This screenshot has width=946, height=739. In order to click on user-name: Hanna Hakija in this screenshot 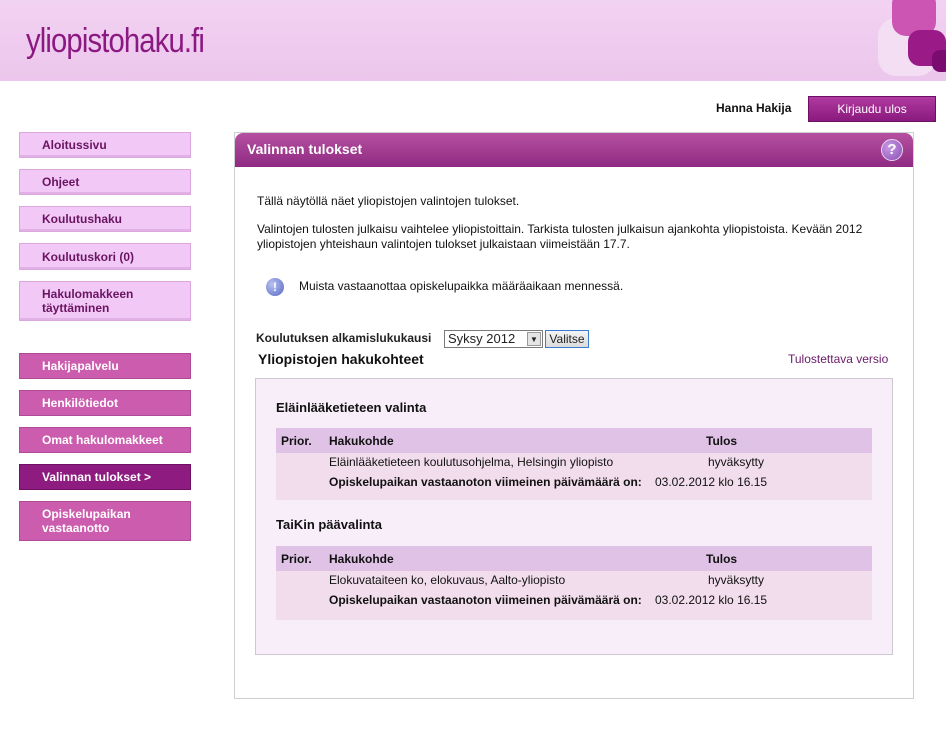, I will do `click(754, 108)`.